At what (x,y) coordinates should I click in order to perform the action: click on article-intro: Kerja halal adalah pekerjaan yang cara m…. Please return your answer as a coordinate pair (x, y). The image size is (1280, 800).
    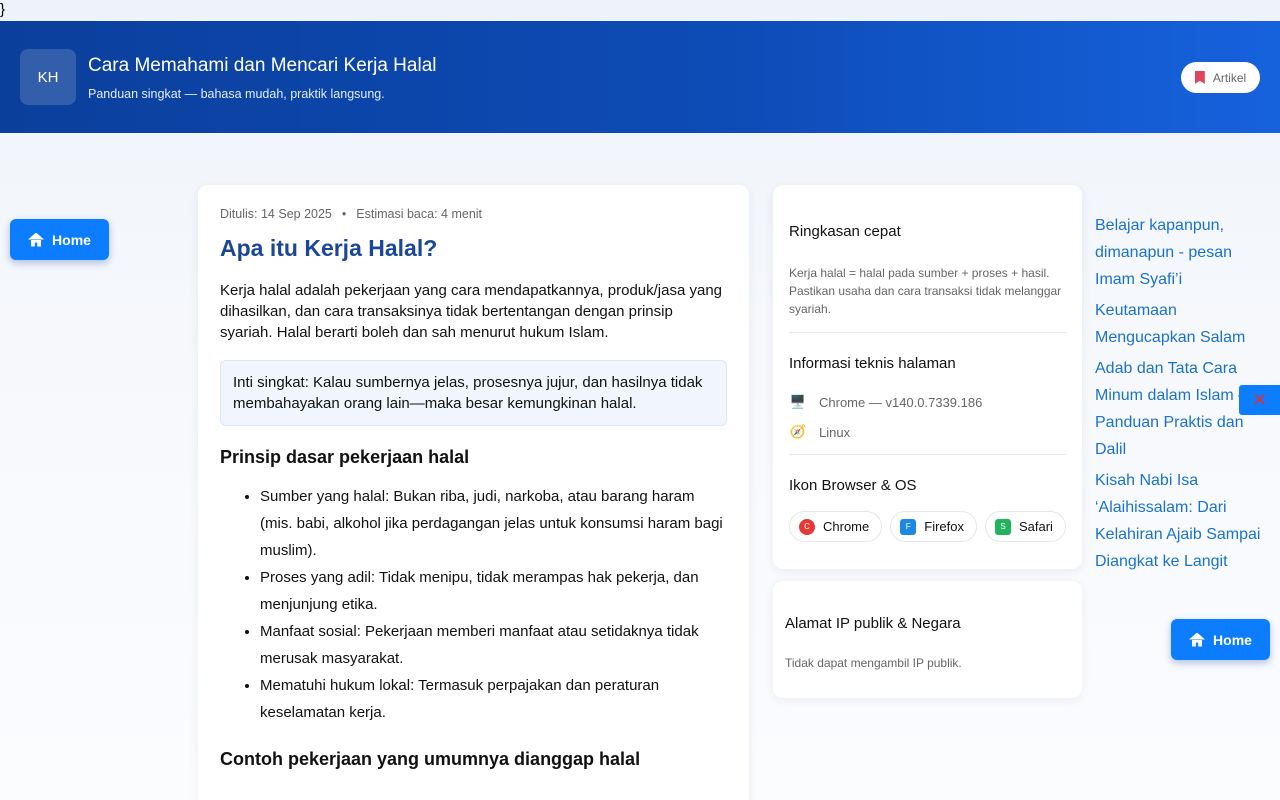
    Looking at the image, I should click on (471, 311).